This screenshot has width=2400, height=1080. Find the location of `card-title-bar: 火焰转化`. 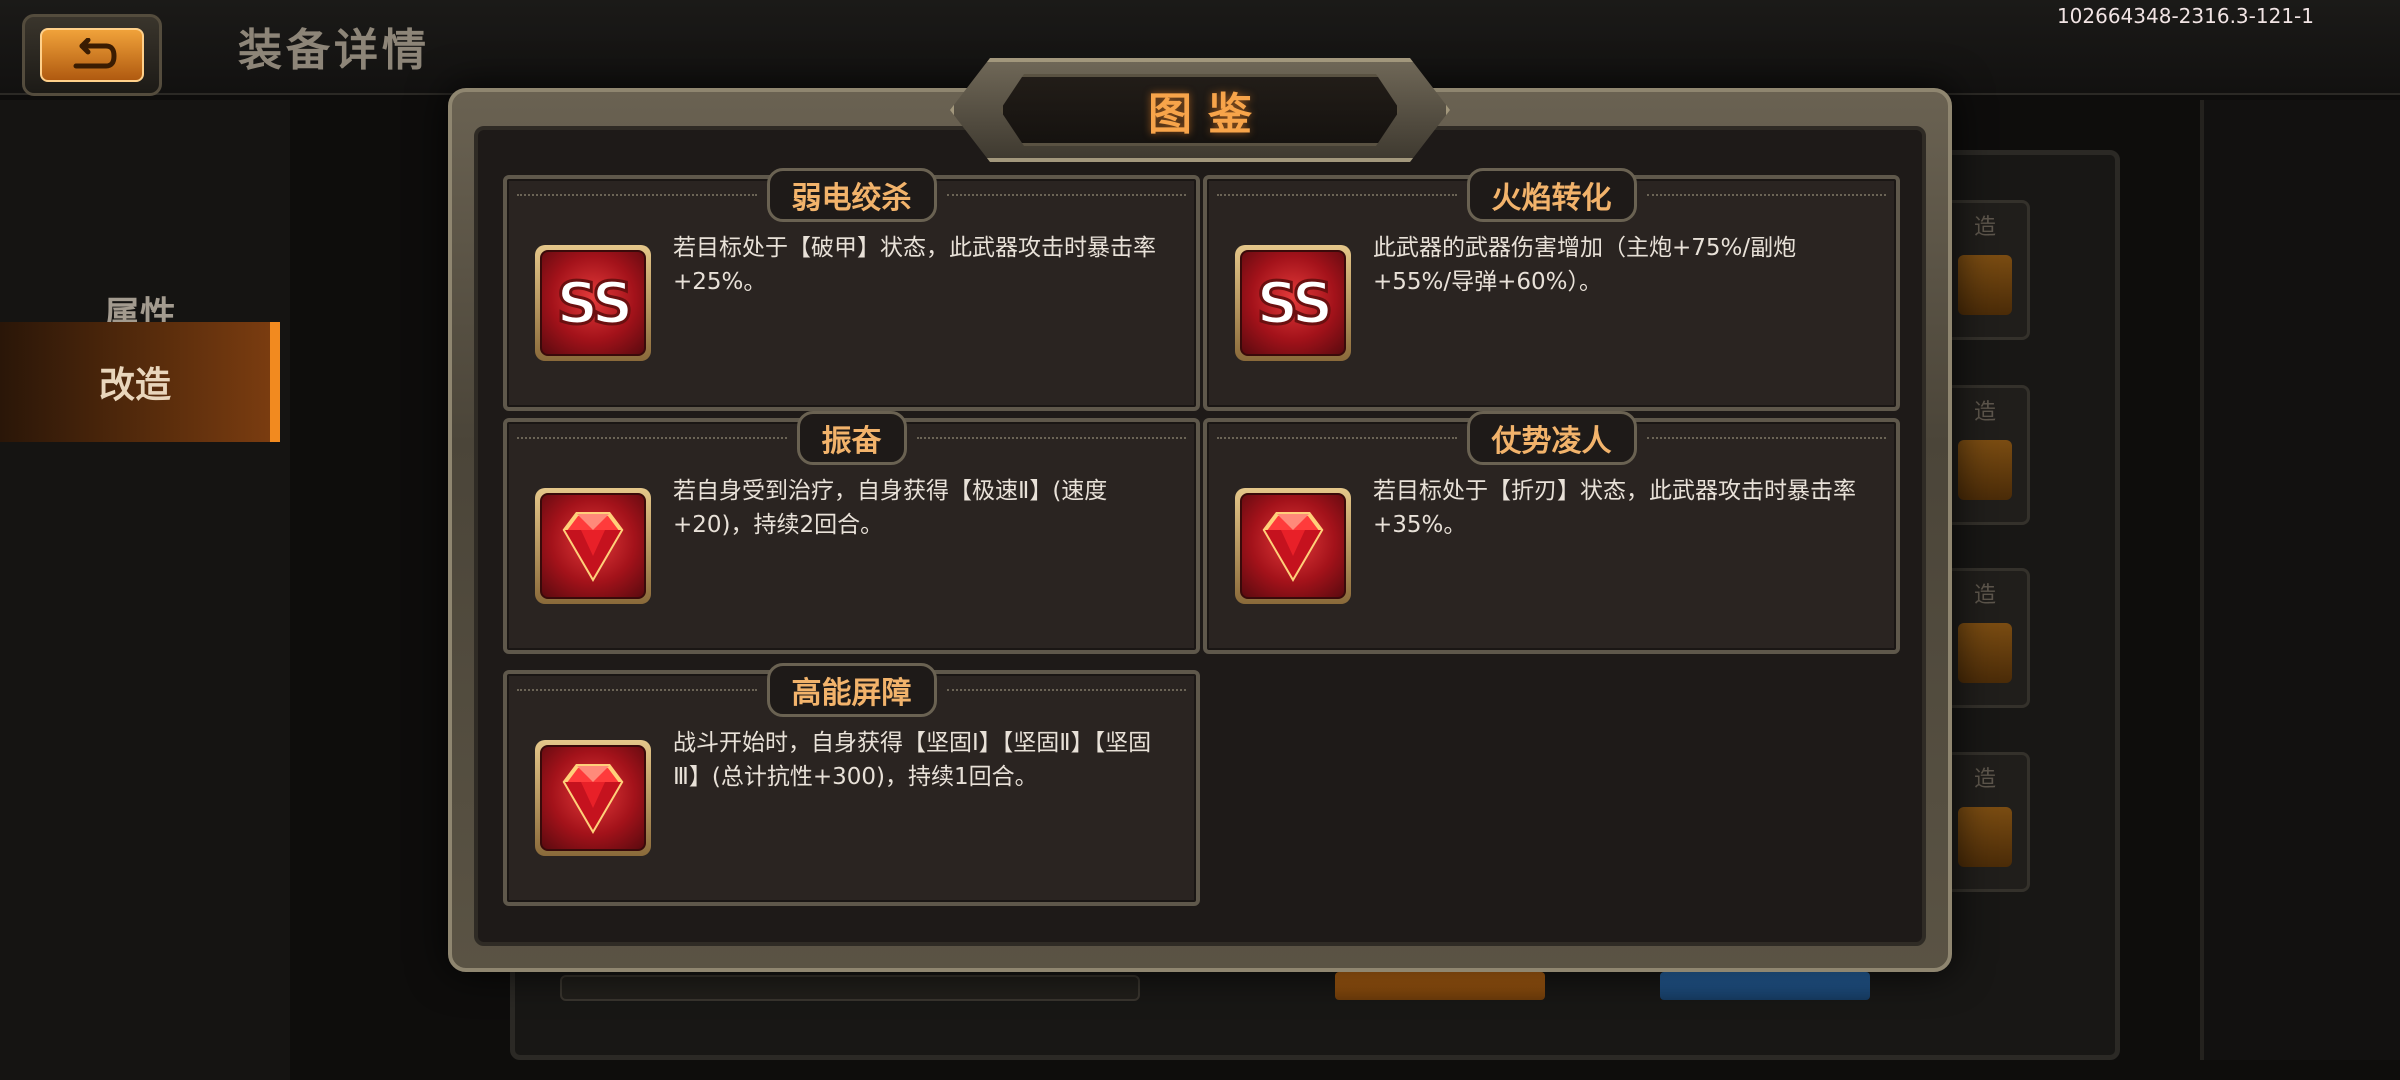

card-title-bar: 火焰转化 is located at coordinates (1551, 195).